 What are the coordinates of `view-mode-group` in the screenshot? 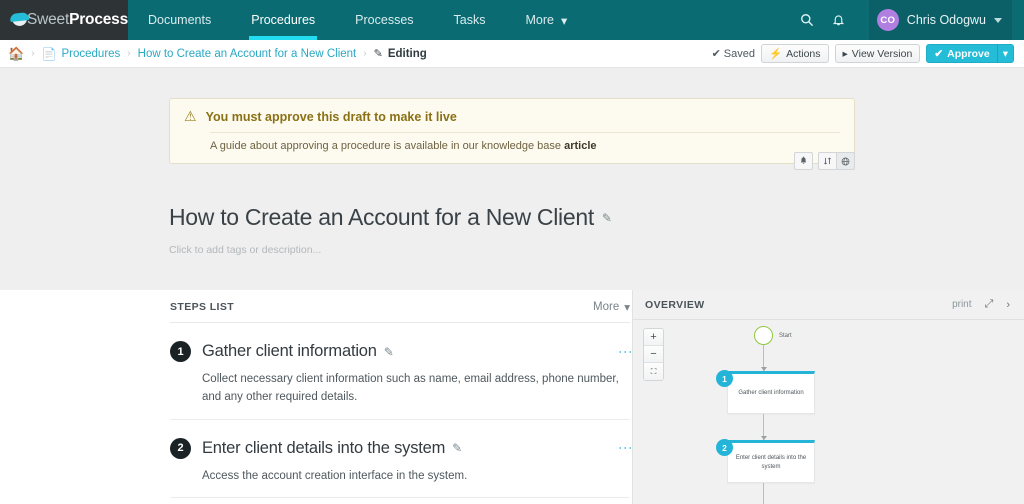 It's located at (836, 161).